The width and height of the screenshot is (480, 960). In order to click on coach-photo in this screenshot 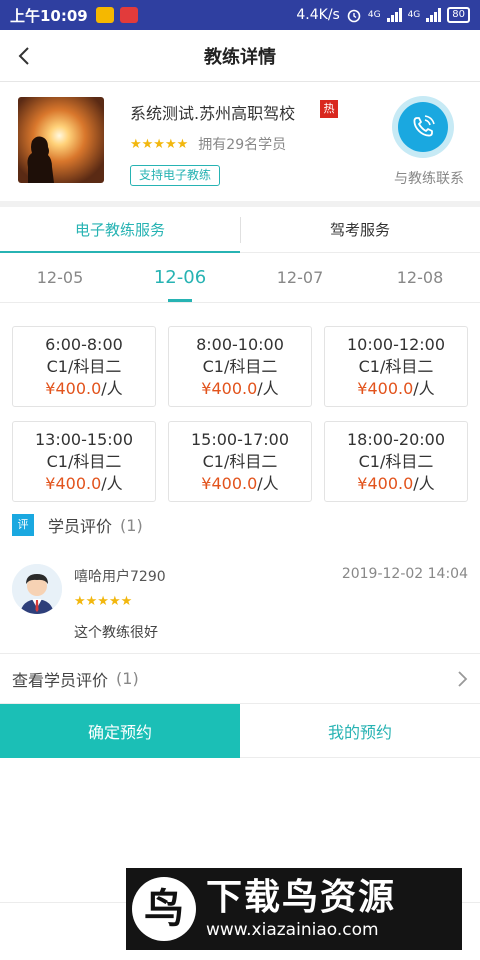, I will do `click(61, 140)`.